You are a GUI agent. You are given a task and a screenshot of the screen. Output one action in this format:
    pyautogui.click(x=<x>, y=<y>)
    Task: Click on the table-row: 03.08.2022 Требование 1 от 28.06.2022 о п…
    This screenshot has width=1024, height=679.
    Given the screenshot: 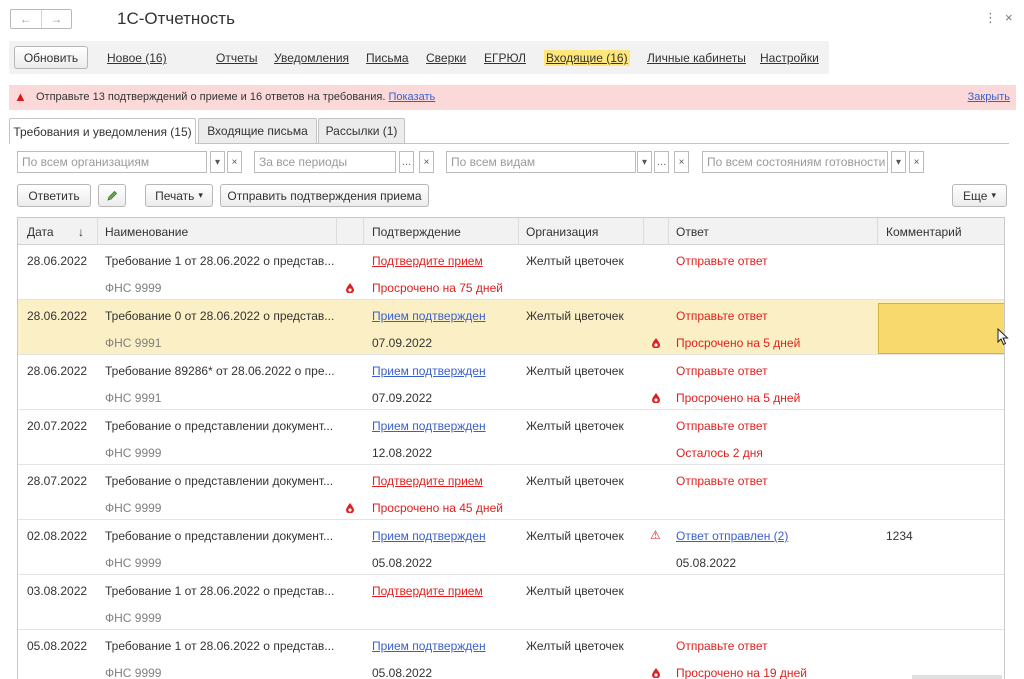 What is the action you would take?
    pyautogui.click(x=511, y=602)
    